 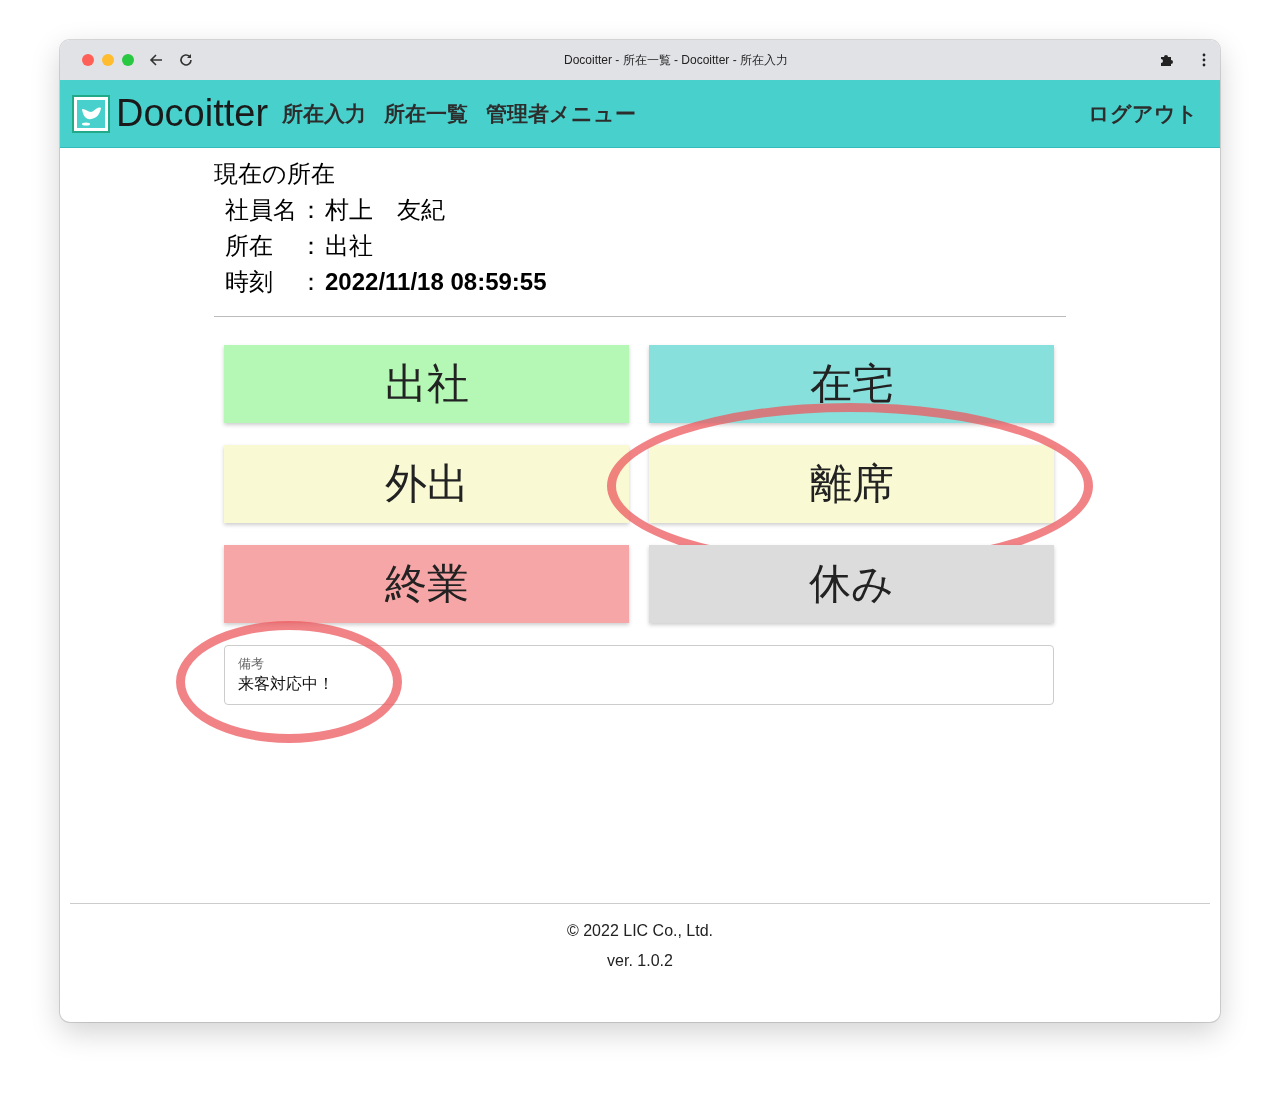 What do you see at coordinates (851, 584) in the screenshot?
I see `status-button: 休み` at bounding box center [851, 584].